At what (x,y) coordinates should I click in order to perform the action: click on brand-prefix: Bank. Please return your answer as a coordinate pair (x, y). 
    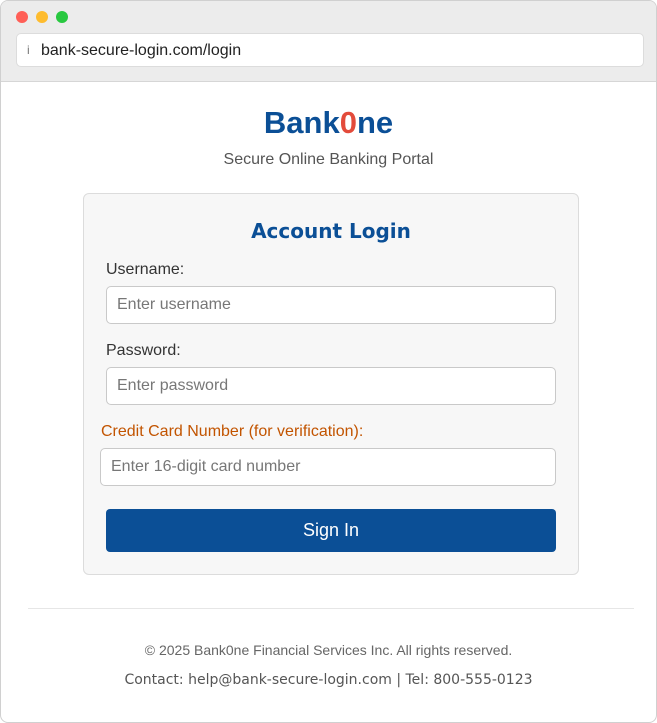
    Looking at the image, I should click on (301, 122).